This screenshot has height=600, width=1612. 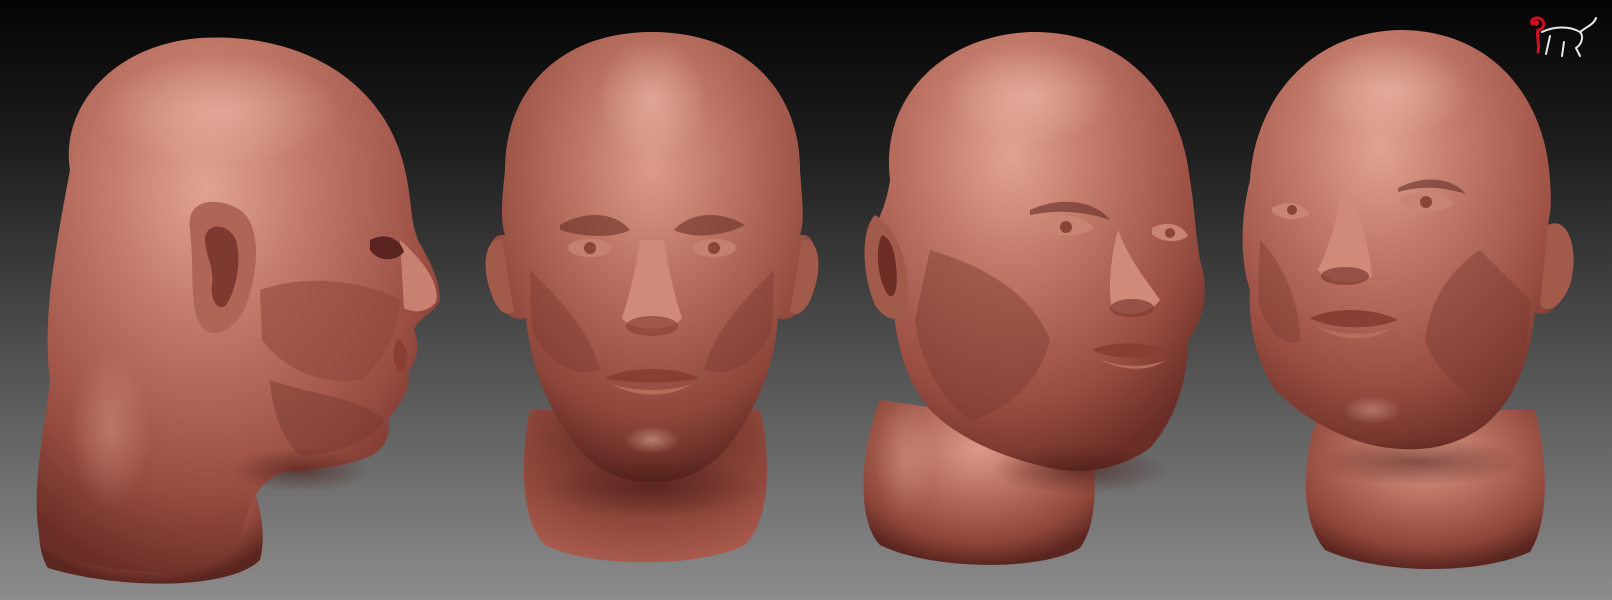 What do you see at coordinates (1561, 36) in the screenshot?
I see `monkey-logo-icon` at bounding box center [1561, 36].